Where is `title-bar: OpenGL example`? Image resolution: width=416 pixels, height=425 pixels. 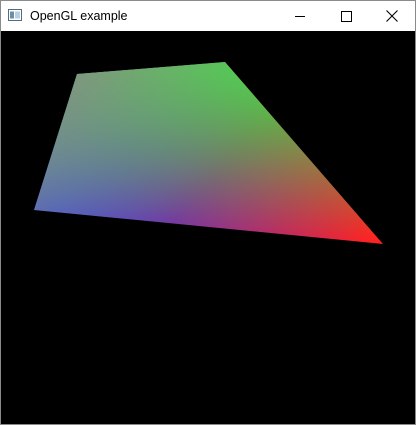 title-bar: OpenGL example is located at coordinates (208, 16).